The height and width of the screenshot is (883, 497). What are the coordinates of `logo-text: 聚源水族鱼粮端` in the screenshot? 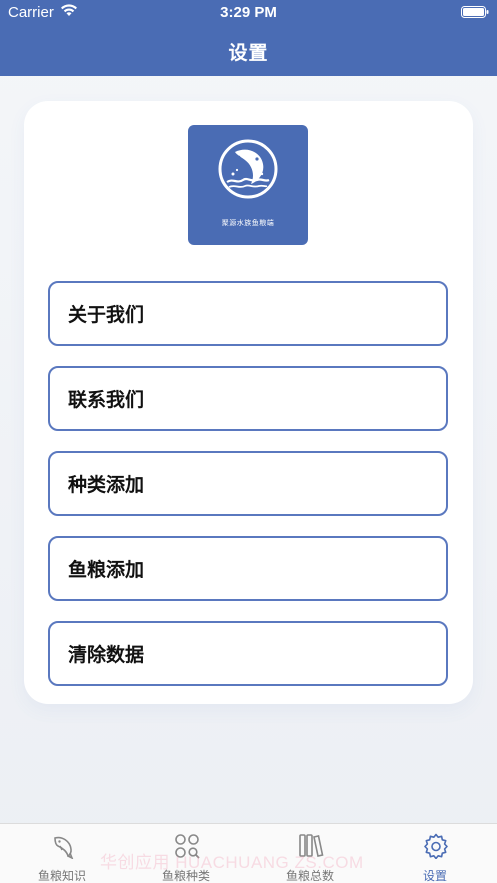 It's located at (248, 223).